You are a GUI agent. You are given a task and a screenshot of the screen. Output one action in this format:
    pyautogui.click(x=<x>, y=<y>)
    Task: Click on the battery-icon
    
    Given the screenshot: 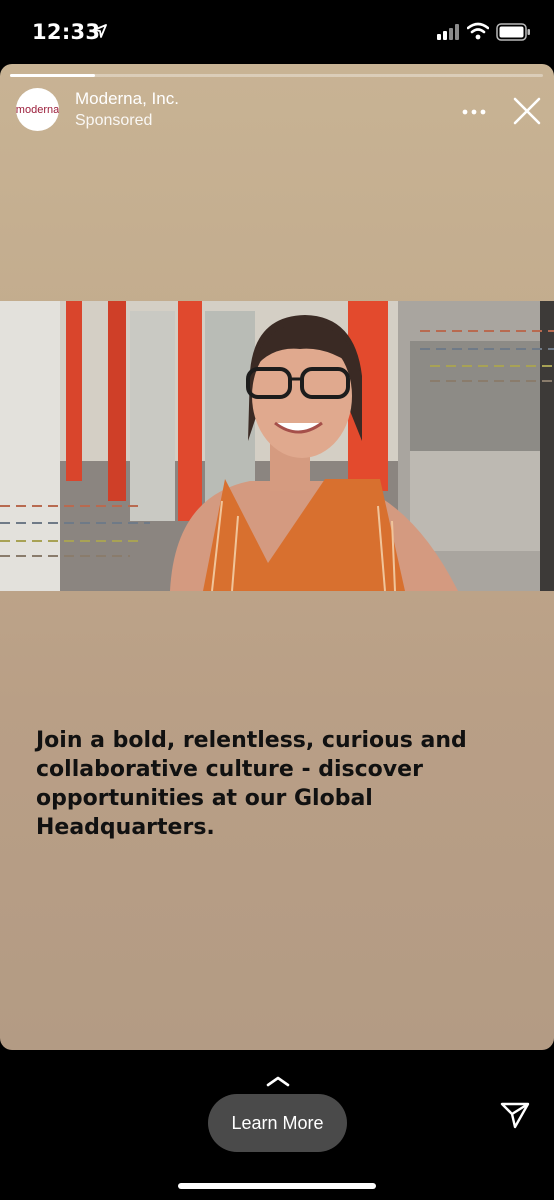 What is the action you would take?
    pyautogui.click(x=514, y=34)
    